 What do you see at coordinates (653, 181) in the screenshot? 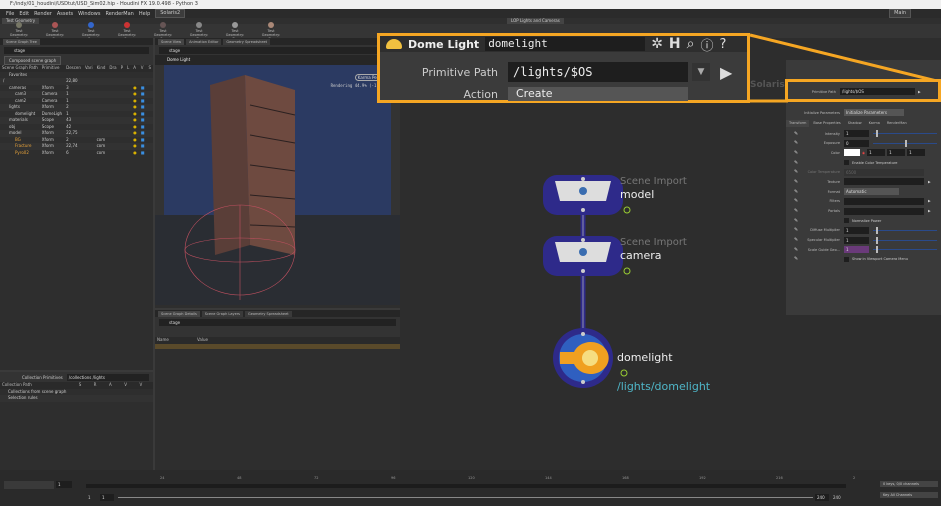
I see `node-type-label: Scene Import` at bounding box center [653, 181].